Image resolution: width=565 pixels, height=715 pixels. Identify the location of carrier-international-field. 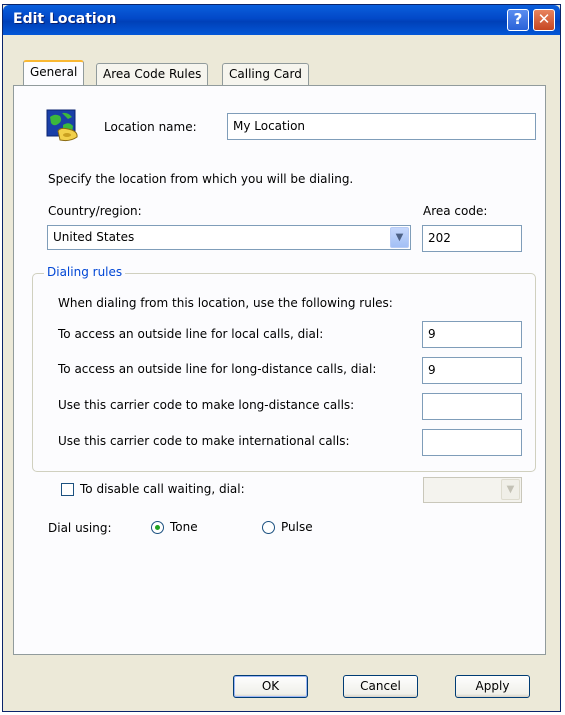
(472, 442).